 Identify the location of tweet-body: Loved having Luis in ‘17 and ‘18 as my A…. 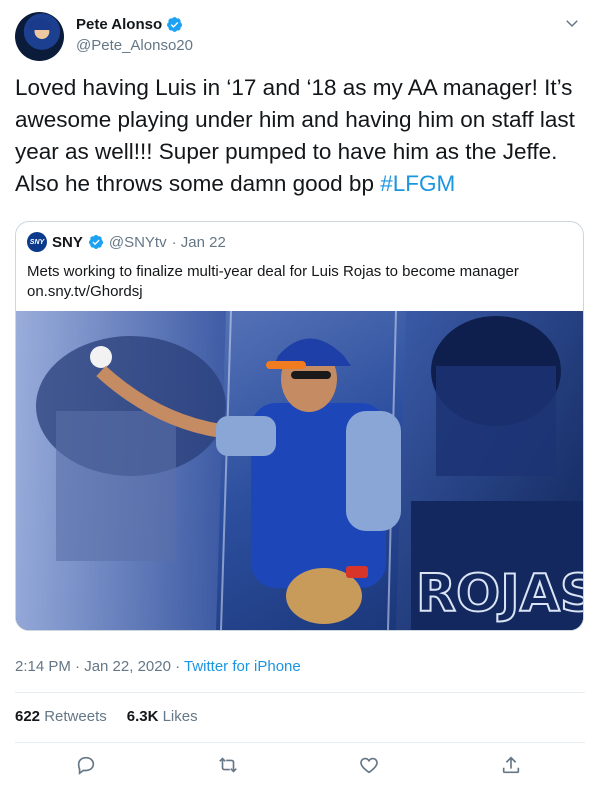
(295, 135).